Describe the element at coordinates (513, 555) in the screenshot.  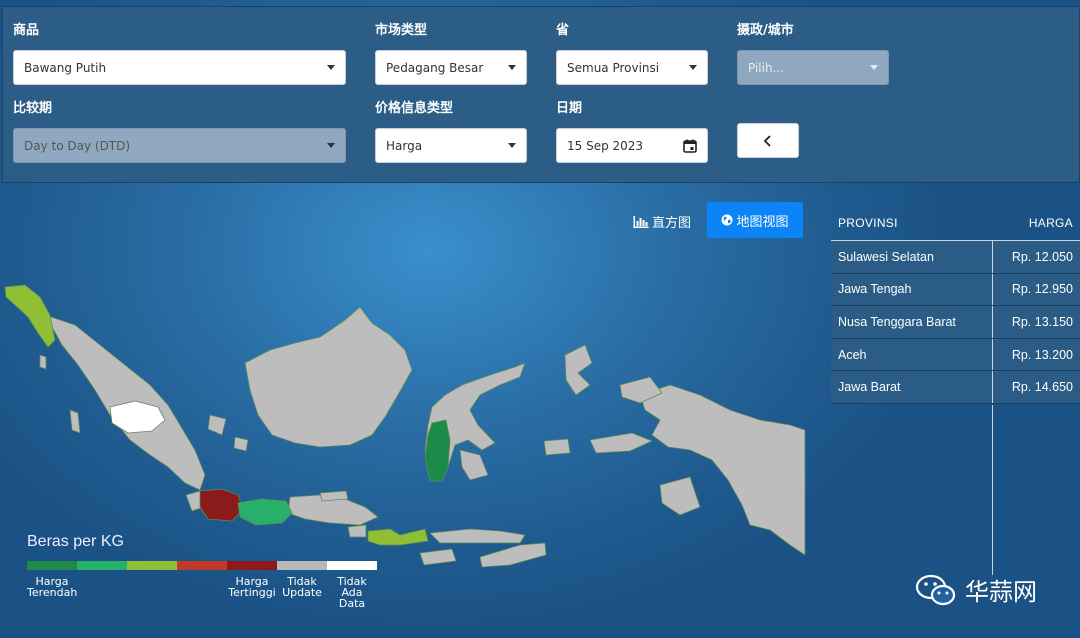
I see `map-timor` at that location.